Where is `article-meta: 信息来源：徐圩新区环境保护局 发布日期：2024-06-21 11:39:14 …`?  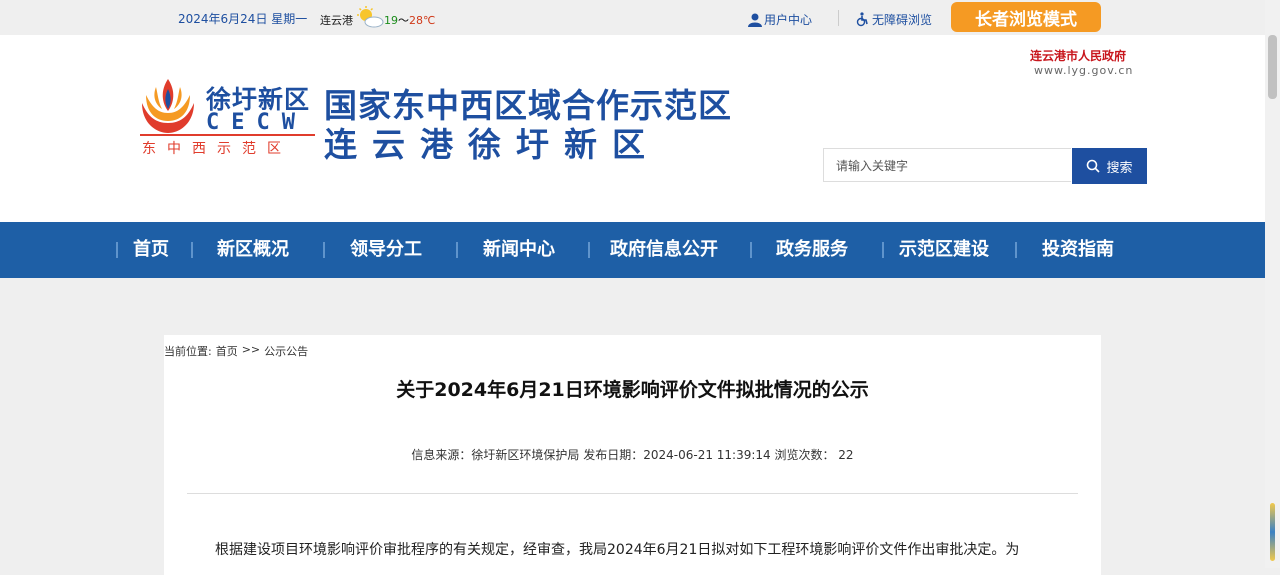
article-meta: 信息来源：徐圩新区环境保护局 发布日期：2024-06-21 11:39:14 … is located at coordinates (632, 455).